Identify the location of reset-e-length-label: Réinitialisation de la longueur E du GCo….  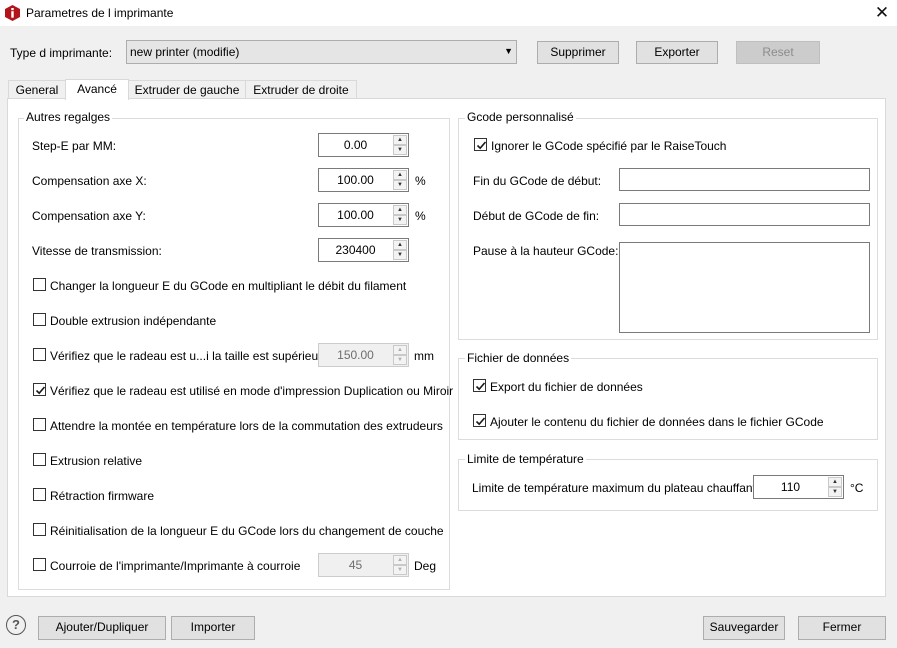
(247, 531).